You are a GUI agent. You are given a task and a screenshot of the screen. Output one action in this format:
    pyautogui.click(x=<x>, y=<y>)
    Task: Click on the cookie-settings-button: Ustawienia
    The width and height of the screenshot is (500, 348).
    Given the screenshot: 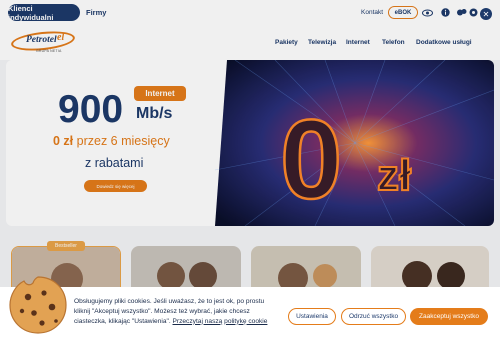 What is the action you would take?
    pyautogui.click(x=312, y=316)
    